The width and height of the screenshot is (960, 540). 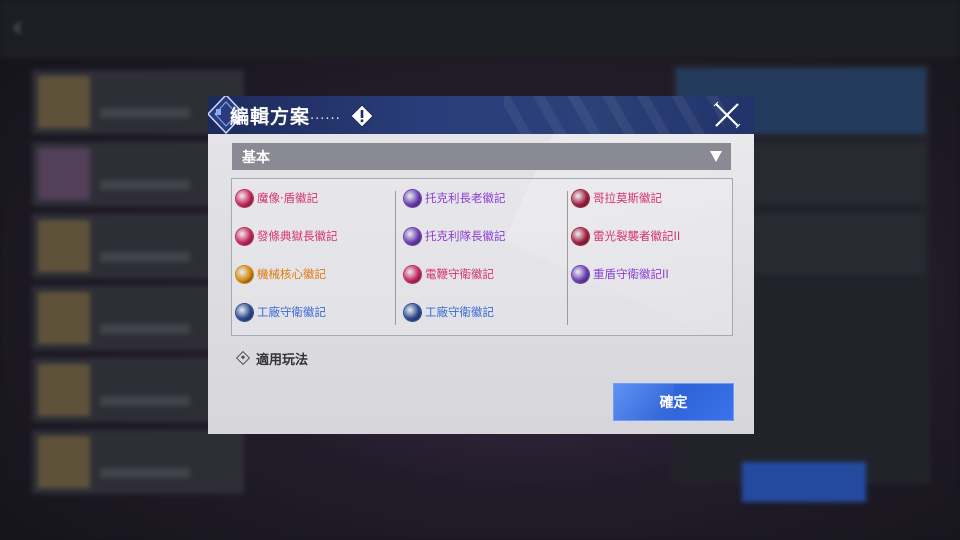 I want to click on emblem-item: 魔像·盾徽記, so click(x=277, y=198).